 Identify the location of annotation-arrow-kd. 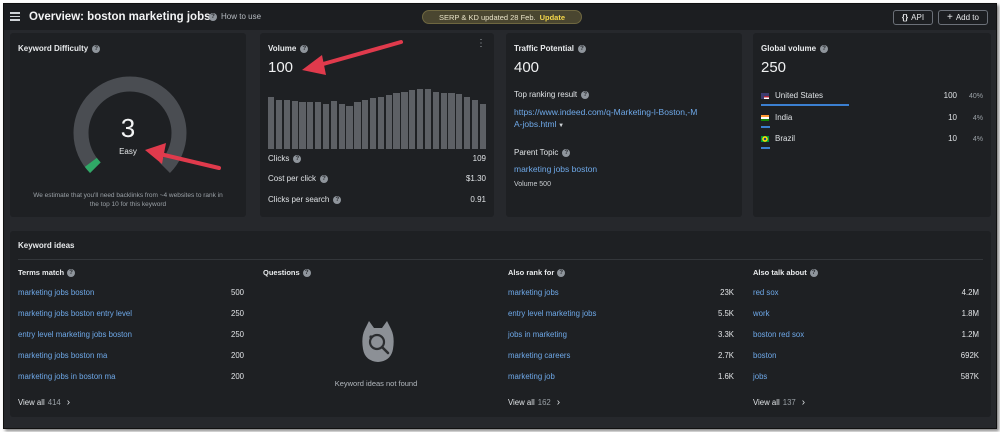
(189, 161).